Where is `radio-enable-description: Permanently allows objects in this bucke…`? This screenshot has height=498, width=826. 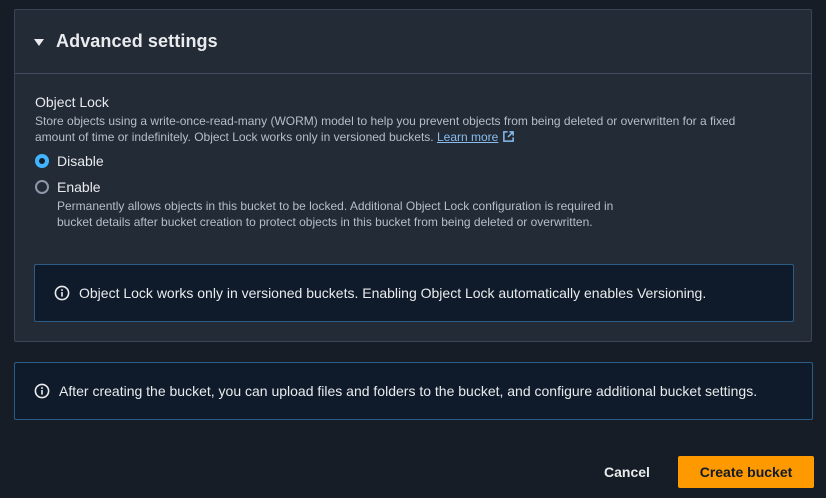 radio-enable-description: Permanently allows objects in this bucke… is located at coordinates (335, 214).